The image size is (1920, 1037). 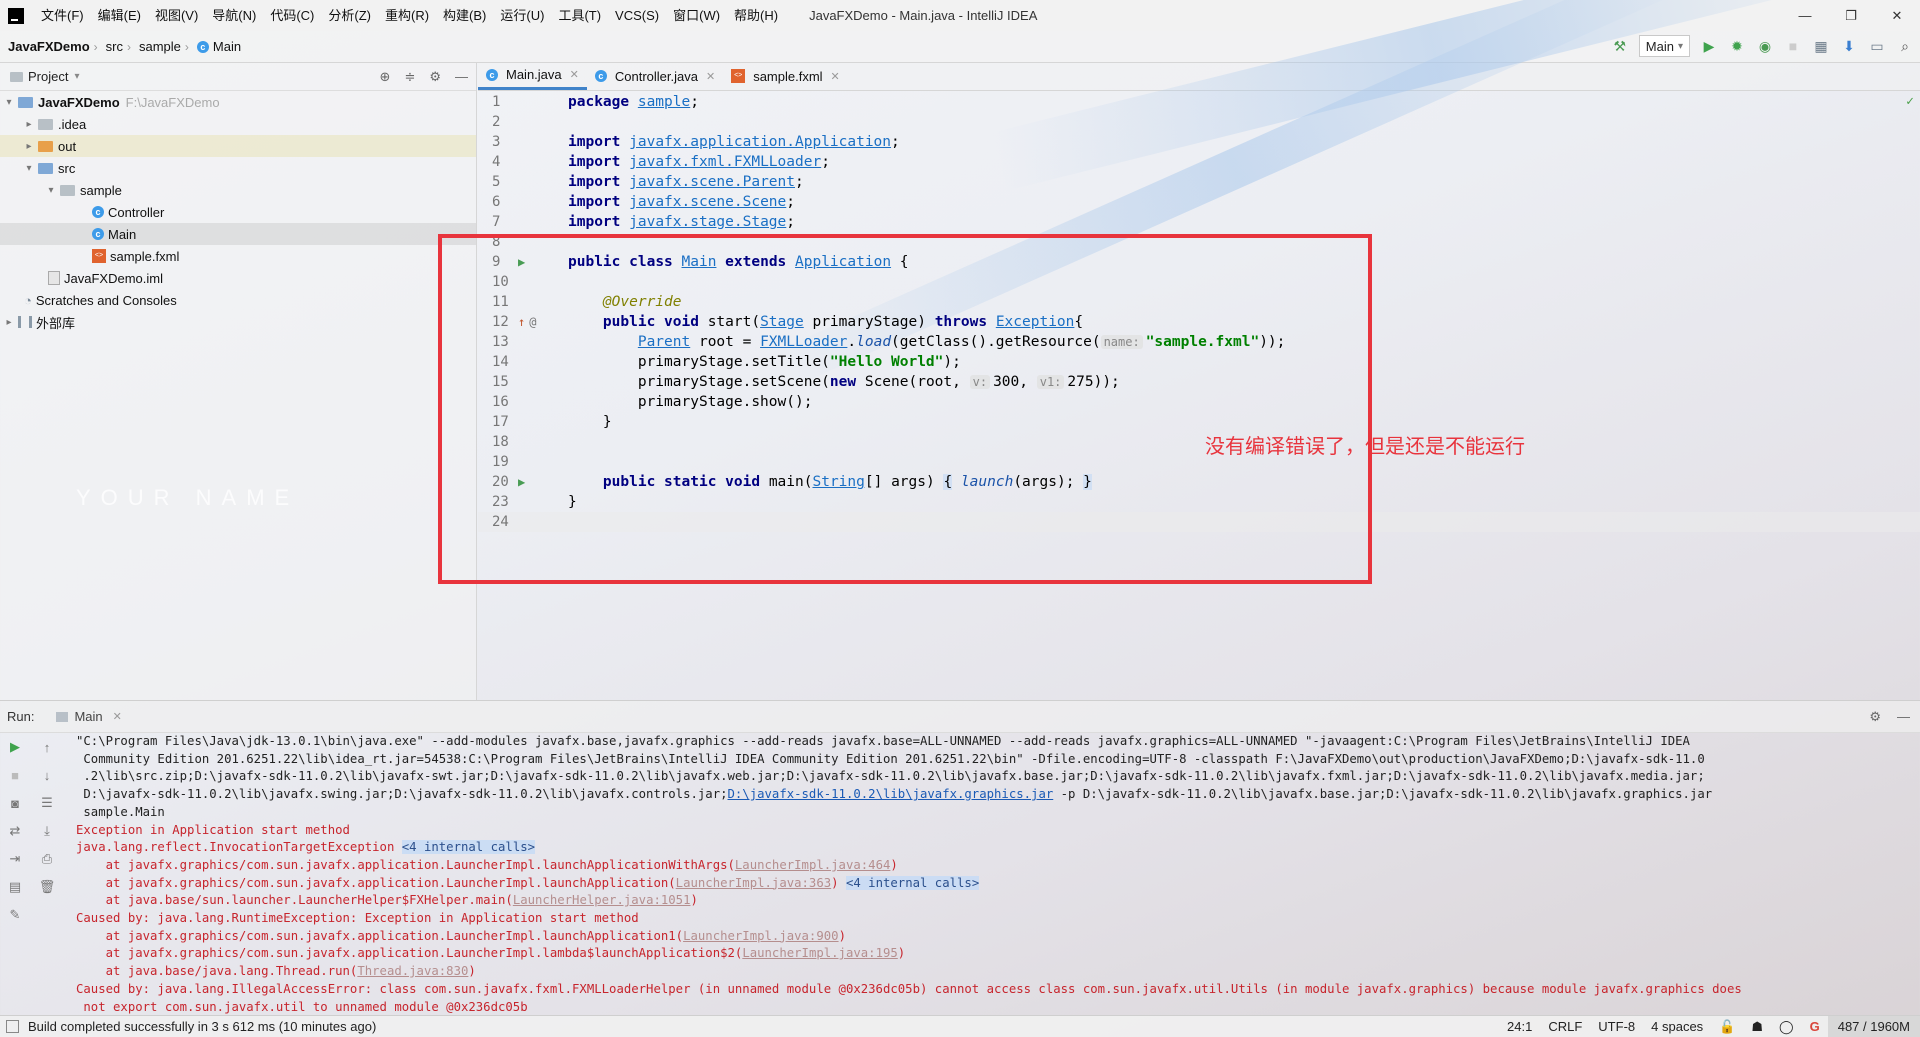 What do you see at coordinates (1849, 46) in the screenshot?
I see `sdk-manager-icon: ⬇` at bounding box center [1849, 46].